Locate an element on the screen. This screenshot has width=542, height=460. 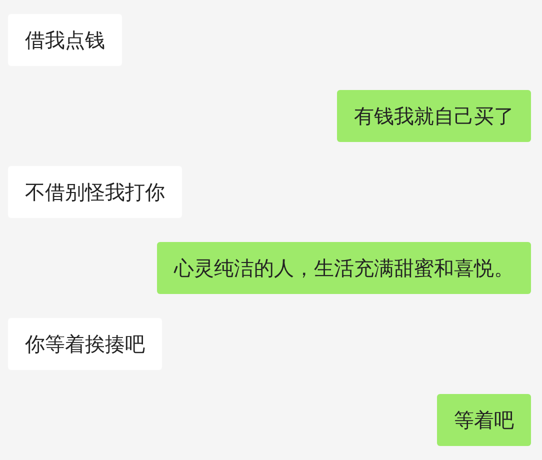
received-message-bubble: 你等着挨揍吧 is located at coordinates (85, 344).